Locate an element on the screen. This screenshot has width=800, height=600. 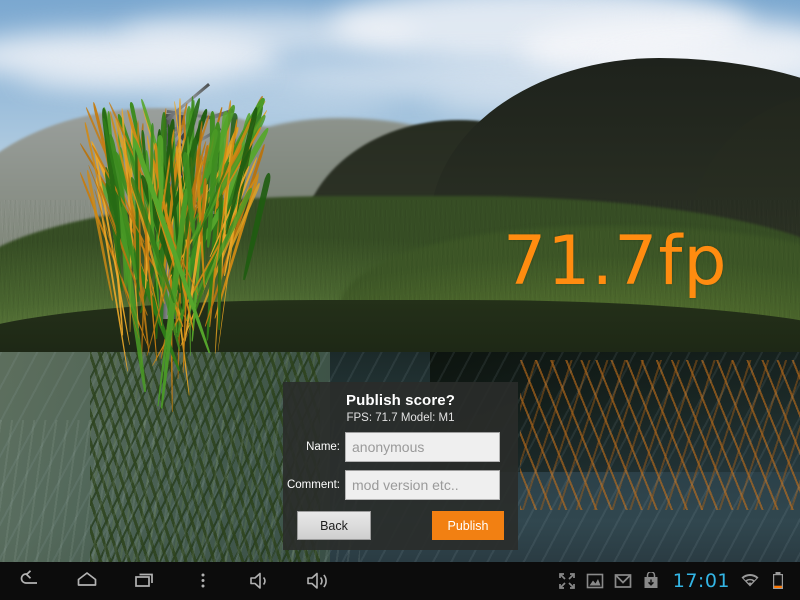
back-icon is located at coordinates (29, 581).